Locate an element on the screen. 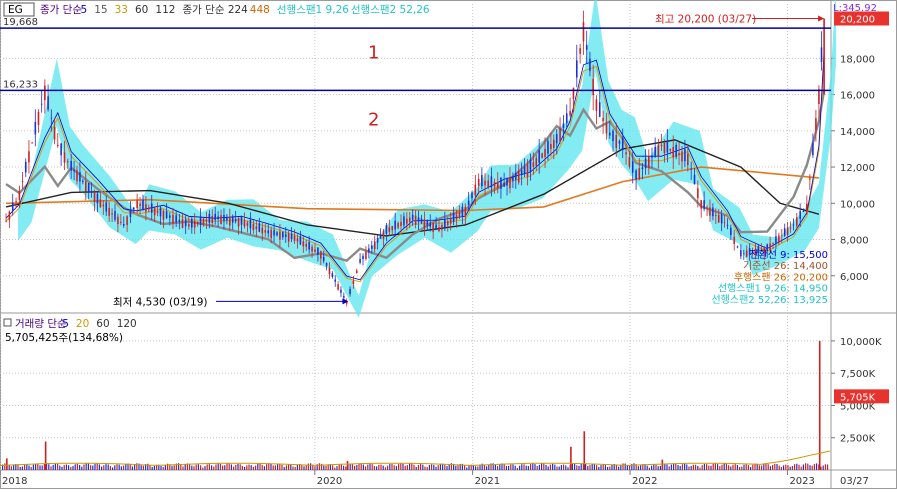  x-tick-label: 2022 is located at coordinates (644, 481).